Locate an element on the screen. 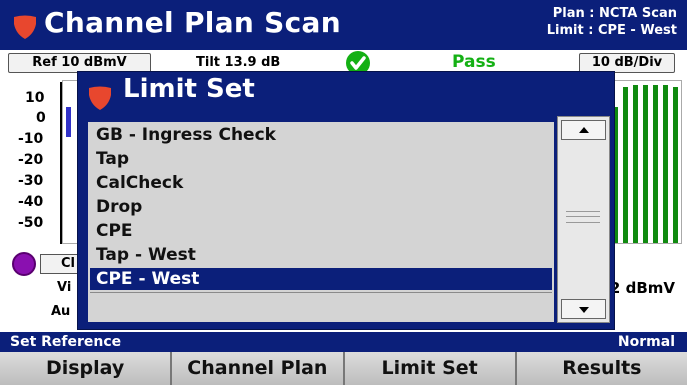  list-item: GB - Ingress Check is located at coordinates (321, 135).